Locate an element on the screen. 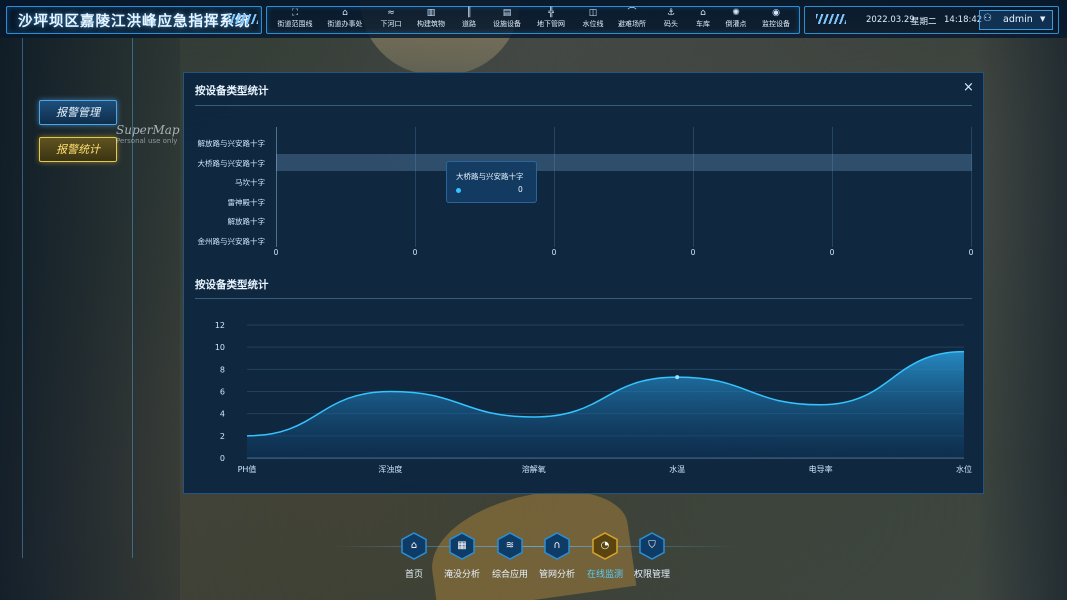 This screenshot has width=1067, height=600. gauge-icon: ◔ is located at coordinates (605, 545).